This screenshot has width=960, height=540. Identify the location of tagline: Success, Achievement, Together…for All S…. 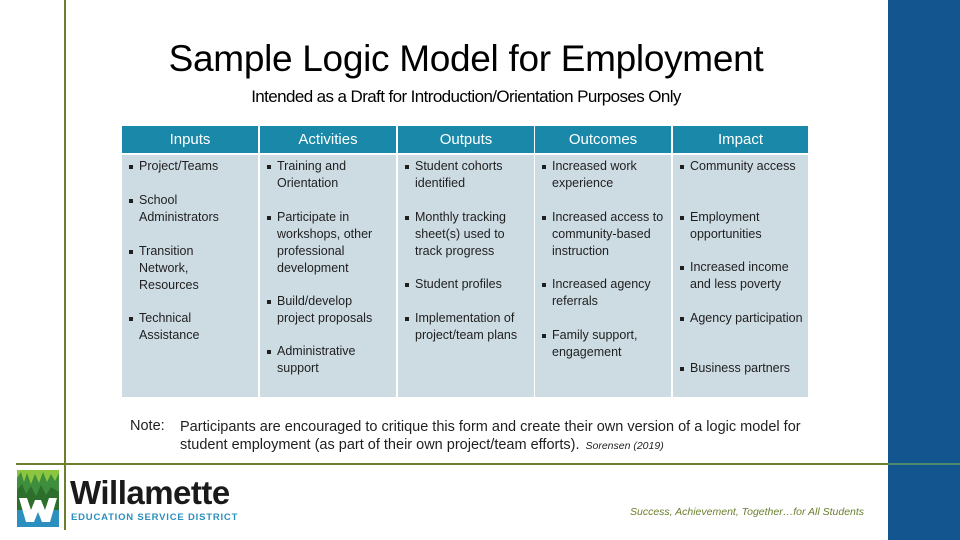
(747, 512).